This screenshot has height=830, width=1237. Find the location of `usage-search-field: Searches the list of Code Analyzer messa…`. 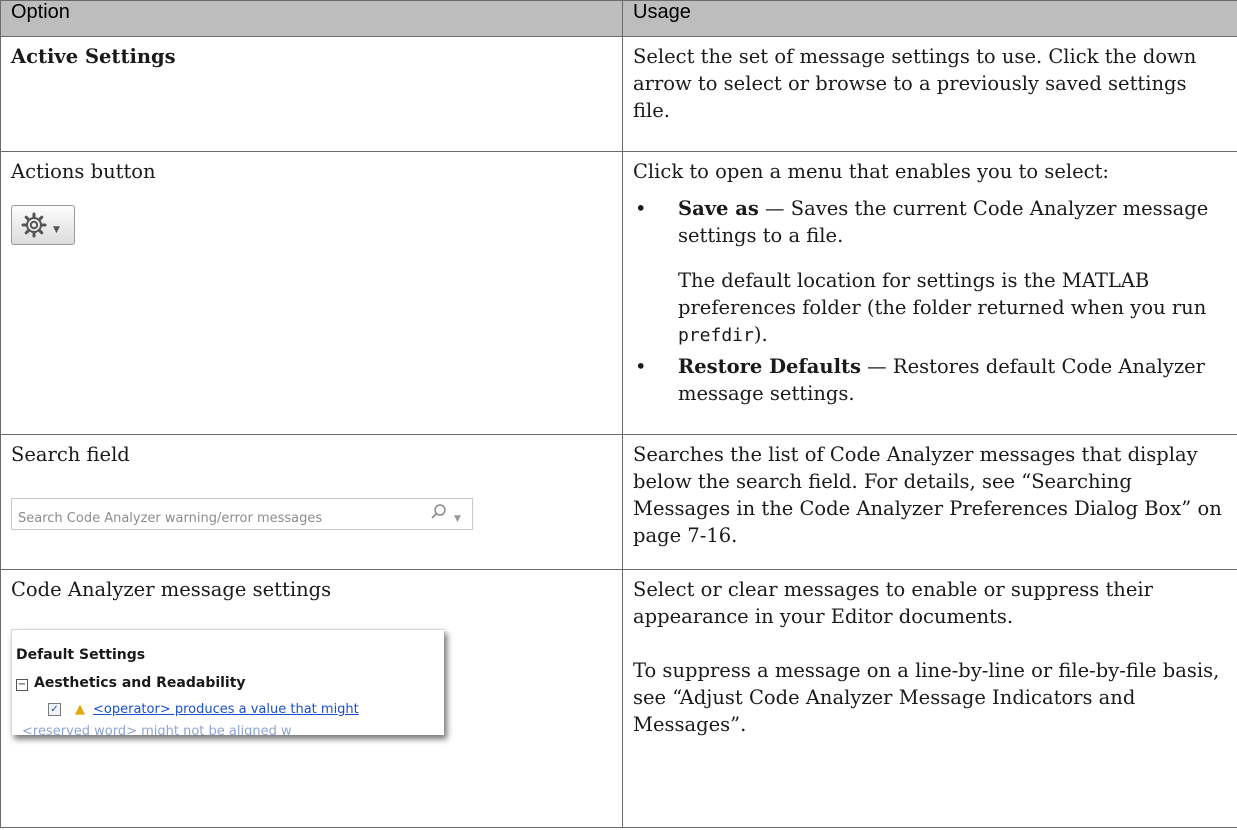

usage-search-field: Searches the list of Code Analyzer messa… is located at coordinates (929, 502).